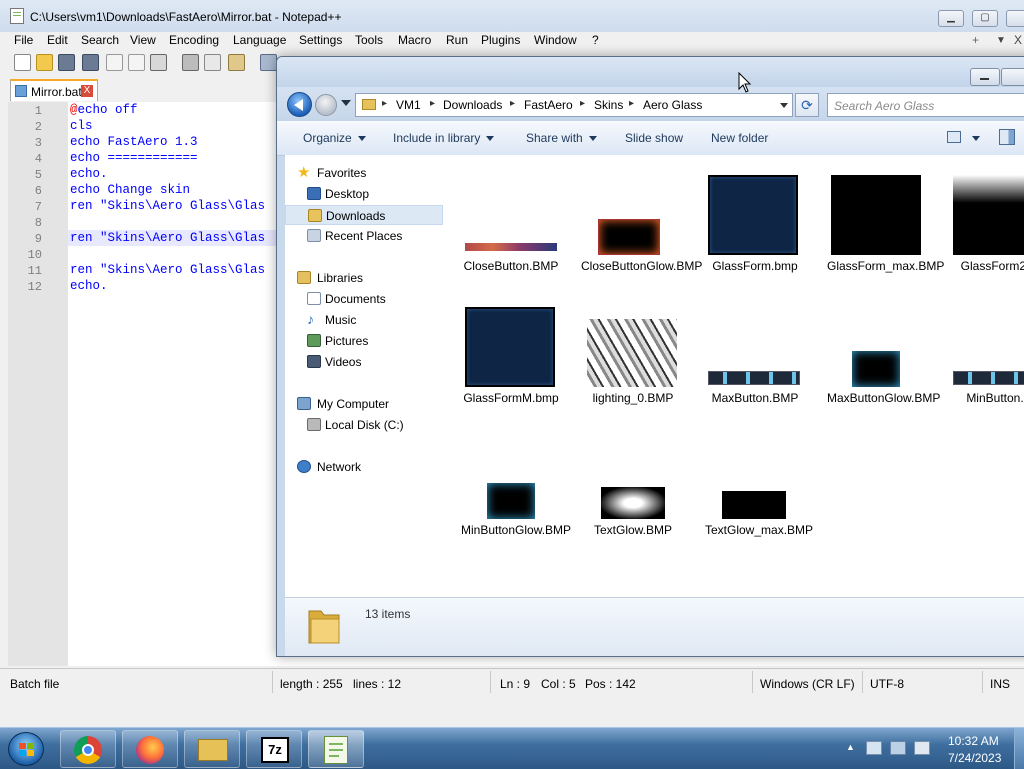 This screenshot has height=769, width=1024. What do you see at coordinates (268, 62) in the screenshot?
I see `undo-icon` at bounding box center [268, 62].